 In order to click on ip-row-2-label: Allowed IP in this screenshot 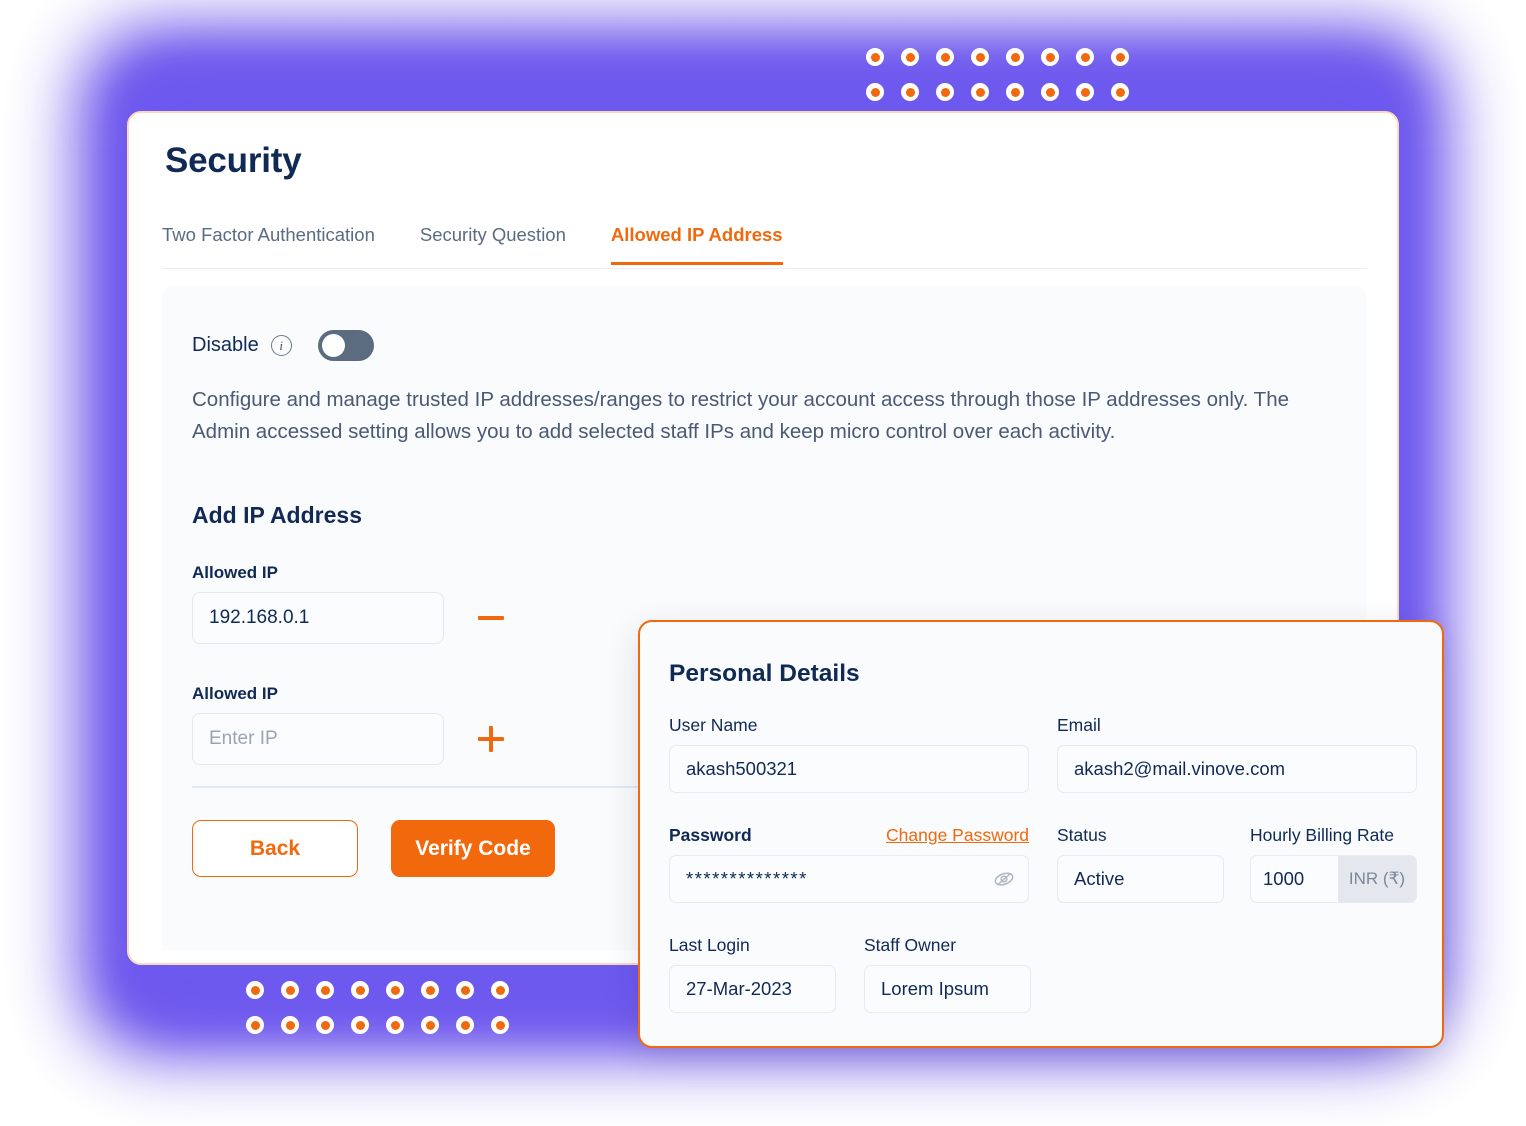, I will do `click(235, 693)`.